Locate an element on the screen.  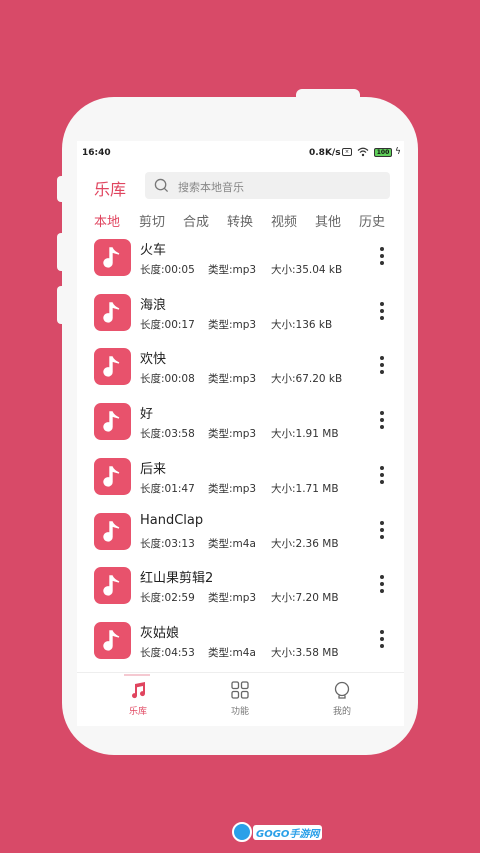
tab-merge: 合成 is located at coordinates (196, 220).